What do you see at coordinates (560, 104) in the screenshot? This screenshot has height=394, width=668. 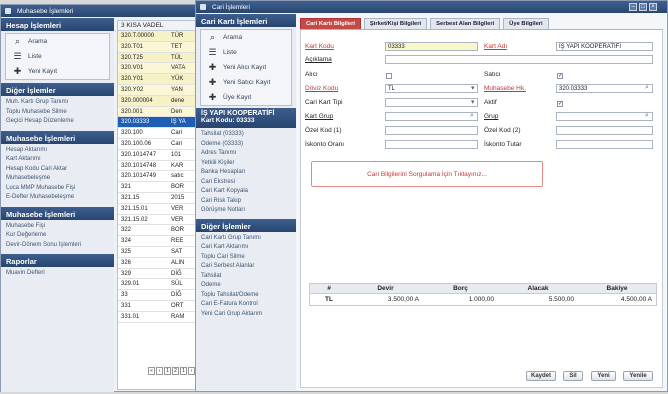 I see `aktif-checkbox: ✓` at bounding box center [560, 104].